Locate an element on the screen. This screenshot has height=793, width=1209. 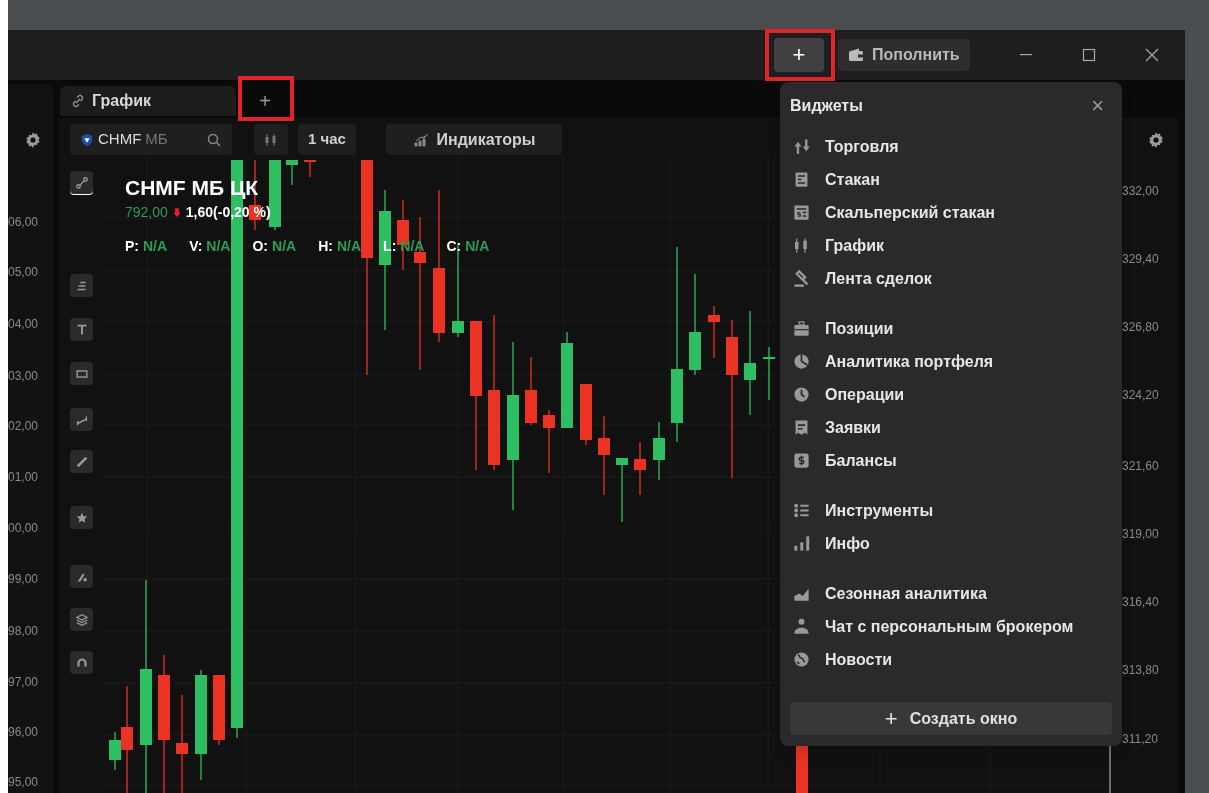
price-axis-label: 96,00 is located at coordinates (23, 732).